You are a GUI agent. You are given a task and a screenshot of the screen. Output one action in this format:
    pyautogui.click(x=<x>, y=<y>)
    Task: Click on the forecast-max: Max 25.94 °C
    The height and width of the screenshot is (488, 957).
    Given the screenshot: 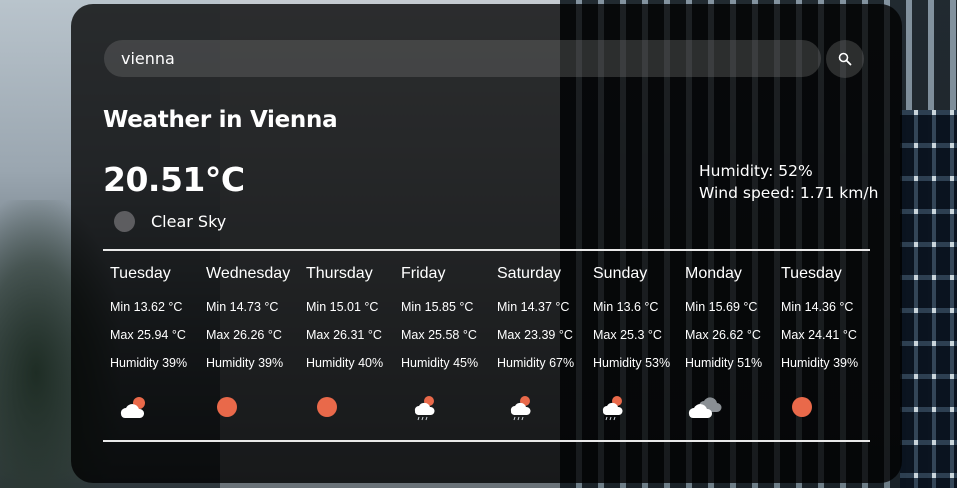 What is the action you would take?
    pyautogui.click(x=148, y=335)
    